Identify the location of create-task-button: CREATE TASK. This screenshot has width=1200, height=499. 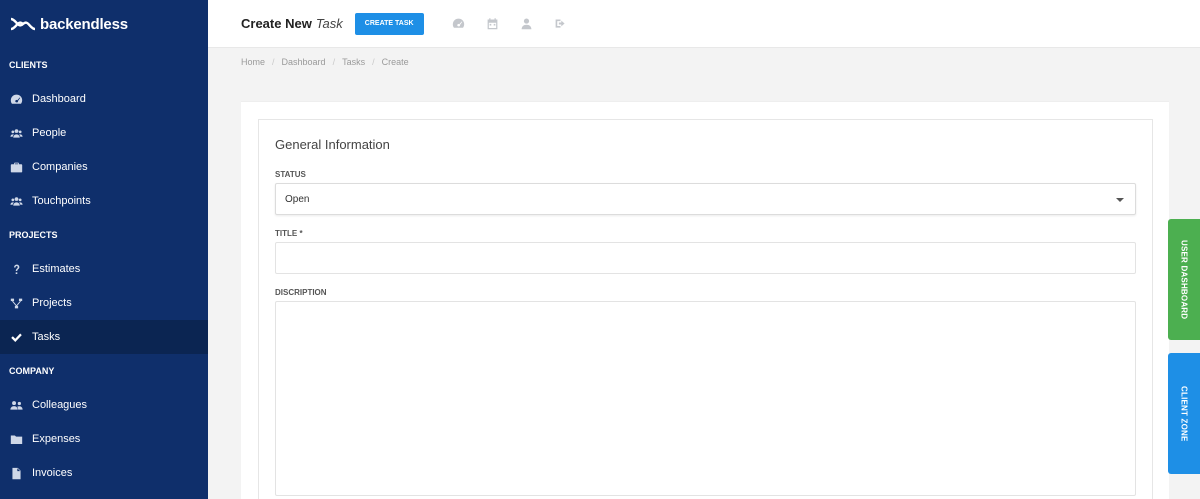
(389, 23).